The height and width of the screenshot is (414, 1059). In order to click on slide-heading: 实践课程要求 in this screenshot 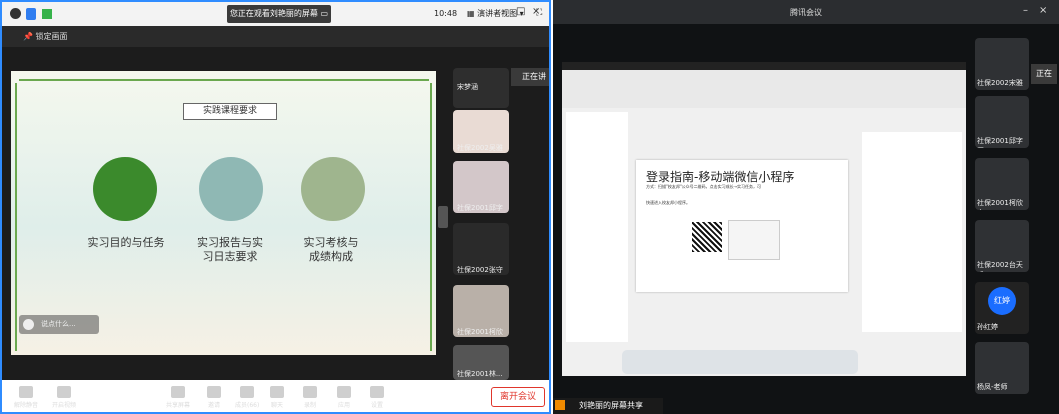, I will do `click(230, 111)`.